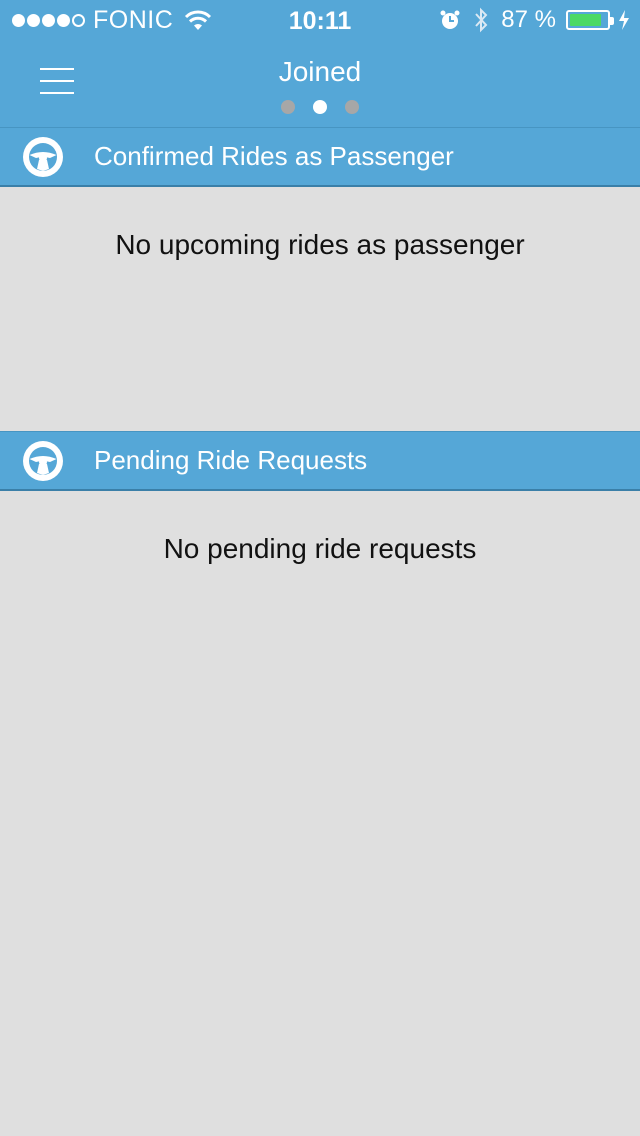 This screenshot has width=640, height=1136. Describe the element at coordinates (320, 548) in the screenshot. I see `empty-message-pending-requests: No pending ride requests` at that location.